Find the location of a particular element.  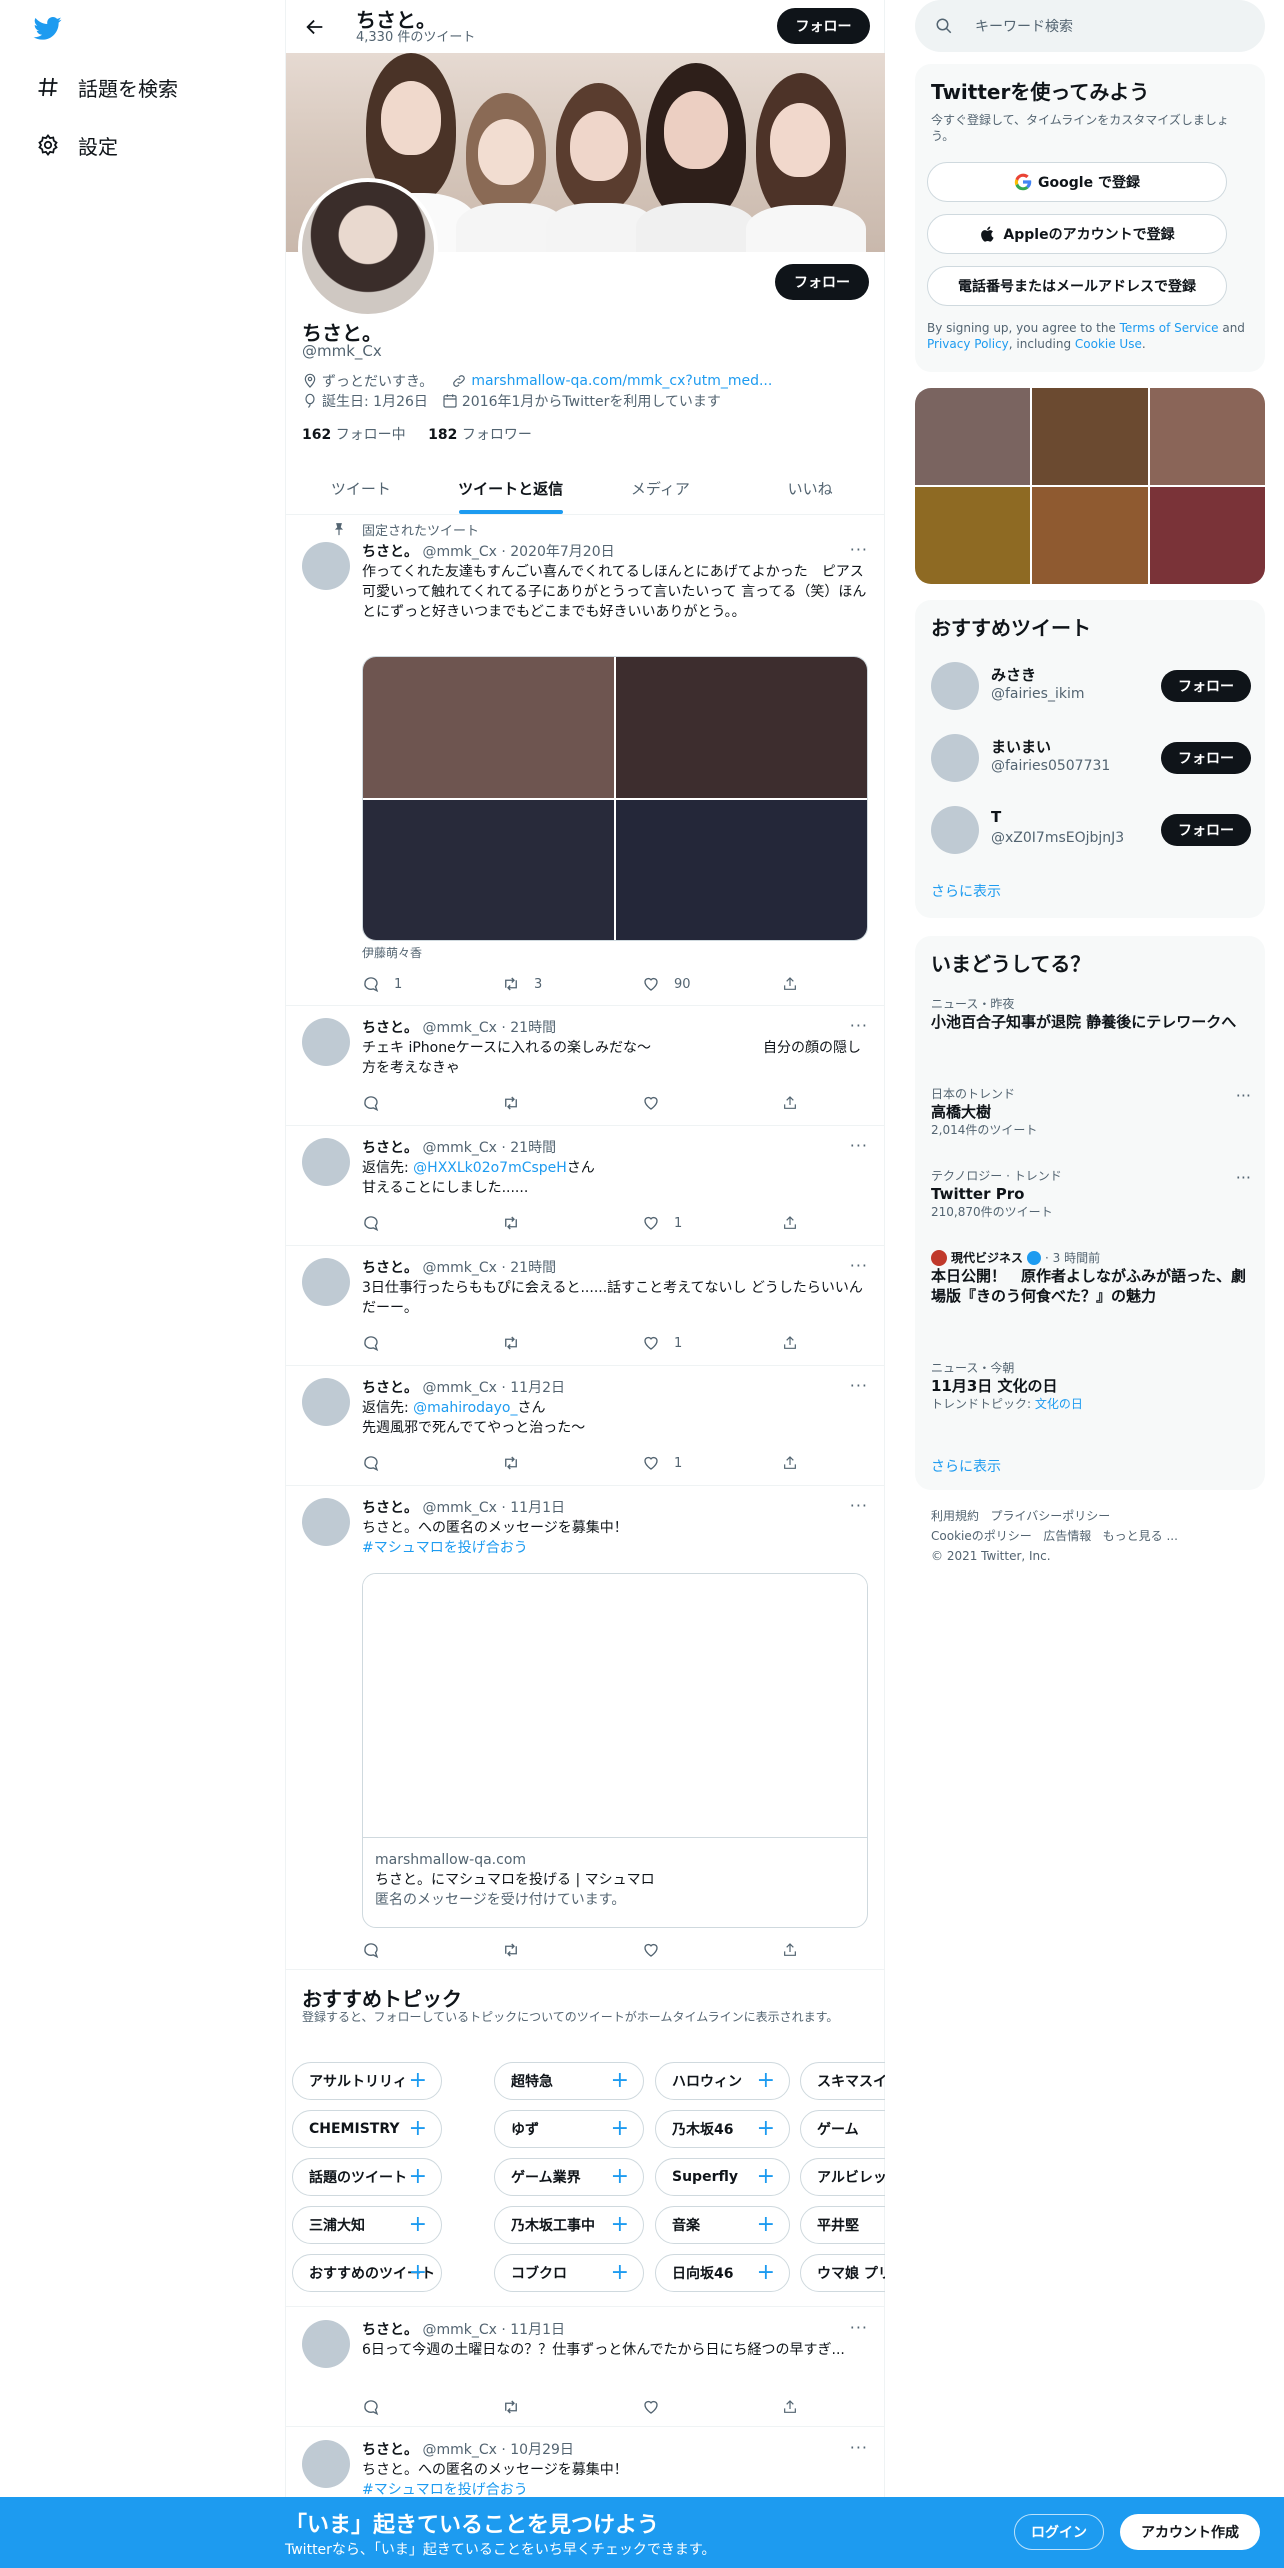

google-signup-button: Google で登録 is located at coordinates (1077, 182).